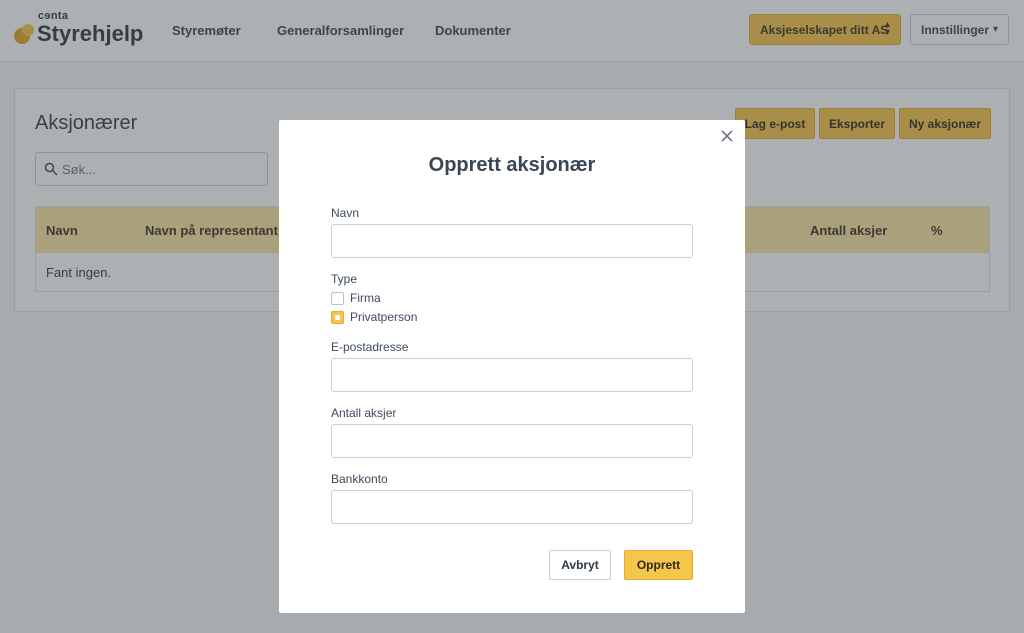 The height and width of the screenshot is (633, 1024). I want to click on privatperson-label: Privatperson, so click(384, 317).